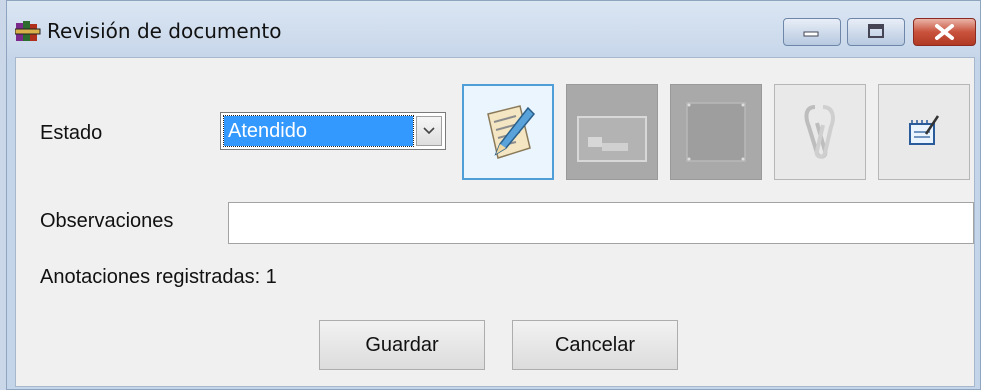  What do you see at coordinates (402, 345) in the screenshot?
I see `save-button: Guardar` at bounding box center [402, 345].